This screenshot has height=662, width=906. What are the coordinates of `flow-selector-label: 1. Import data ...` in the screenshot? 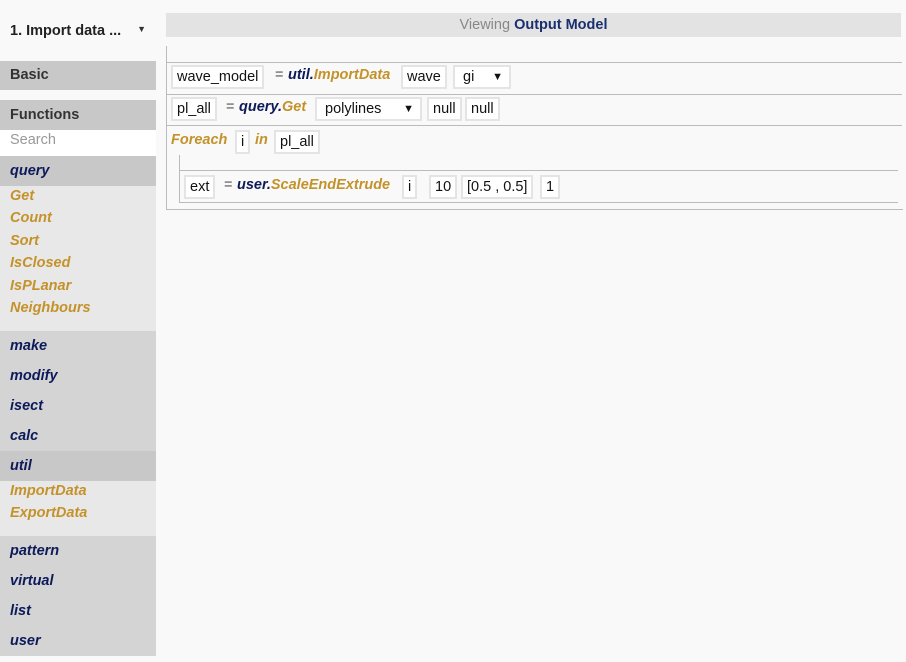 It's located at (66, 31).